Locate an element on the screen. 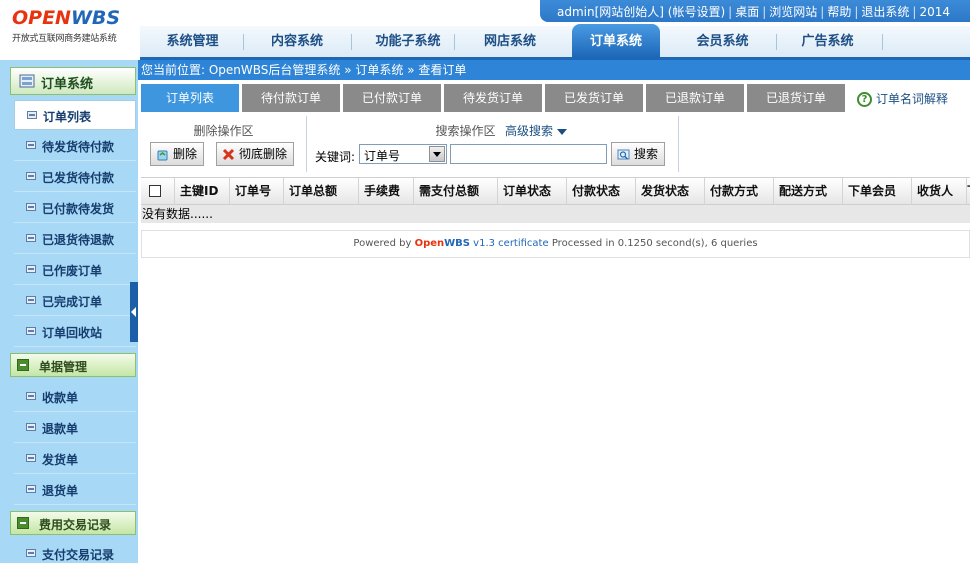 The width and height of the screenshot is (970, 563). sidebar-section-documents: 单据管理 is located at coordinates (73, 365).